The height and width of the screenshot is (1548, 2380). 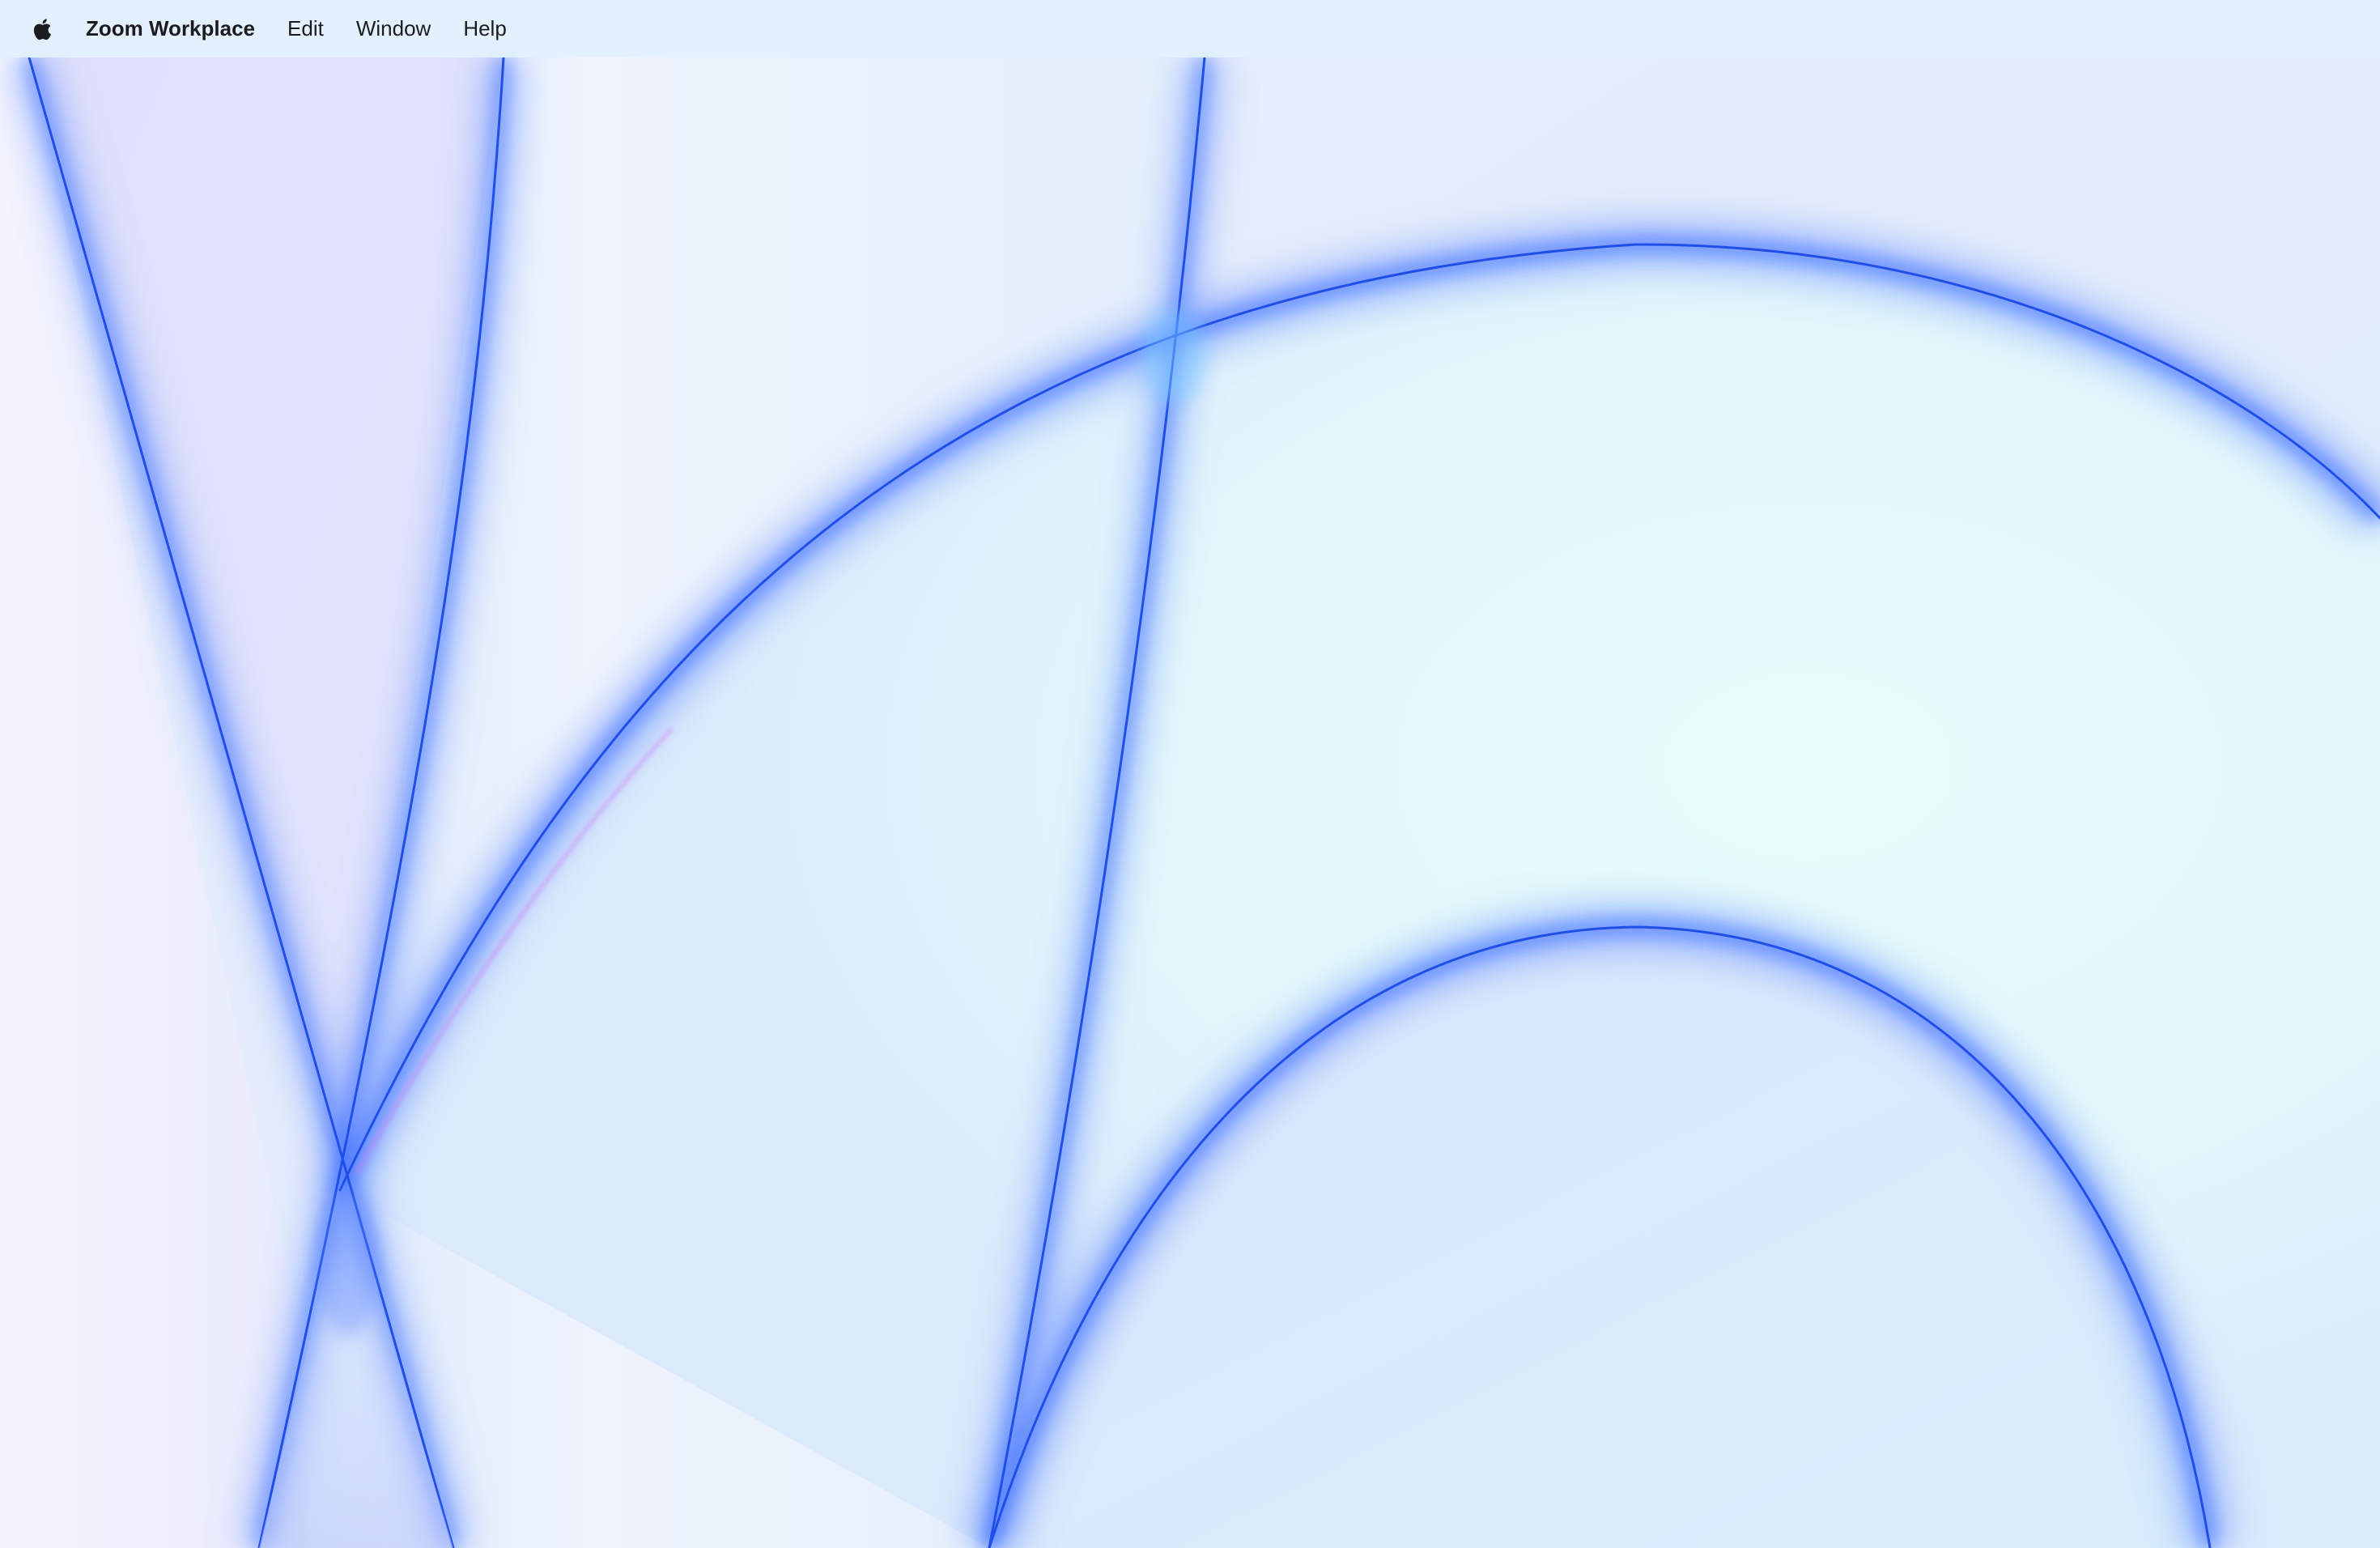 I want to click on menu-bar: Zoom Workplace Edit Window Help, so click(x=1190, y=29).